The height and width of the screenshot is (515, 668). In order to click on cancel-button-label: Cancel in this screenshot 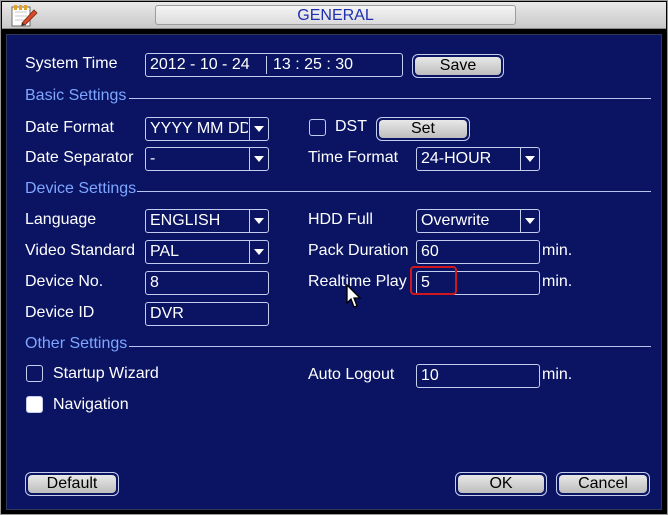, I will do `click(603, 484)`.